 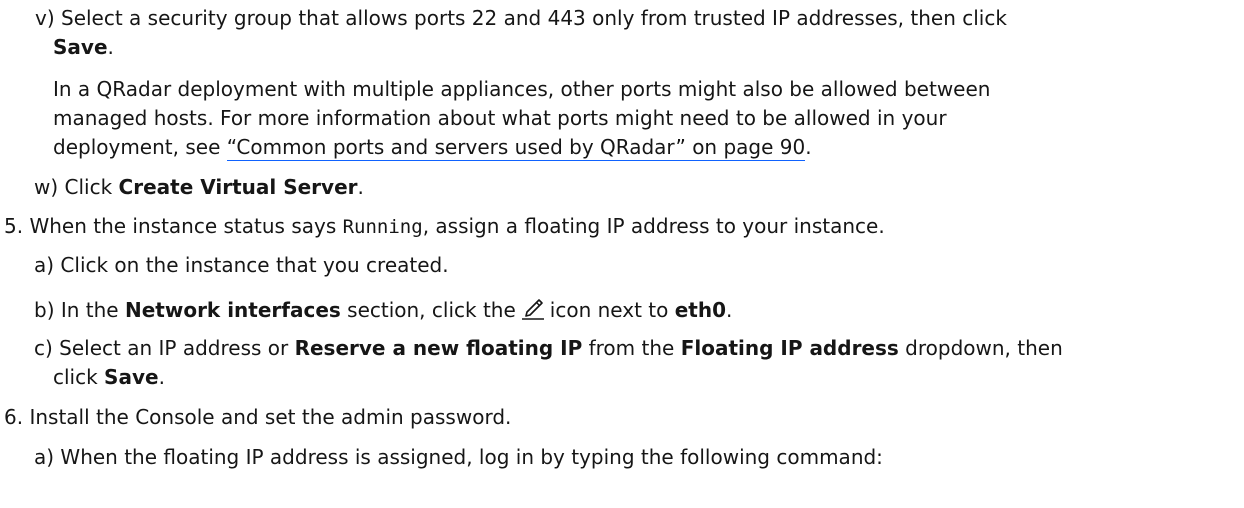 What do you see at coordinates (46, 187) in the screenshot?
I see `step-w-label: w)` at bounding box center [46, 187].